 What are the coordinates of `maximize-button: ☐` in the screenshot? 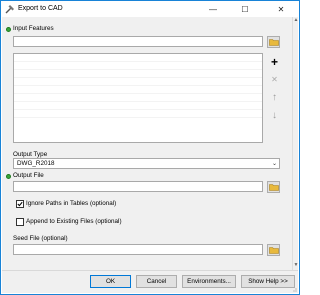 It's located at (245, 9).